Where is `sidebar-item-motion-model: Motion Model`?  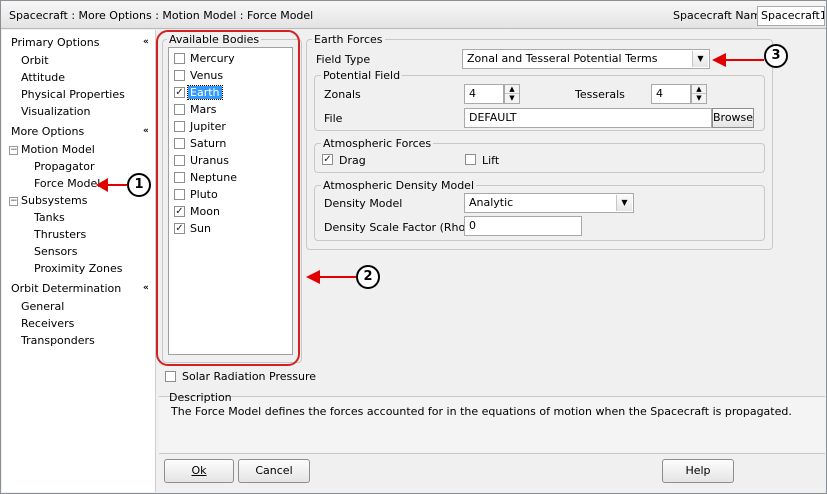 sidebar-item-motion-model: Motion Model is located at coordinates (58, 149).